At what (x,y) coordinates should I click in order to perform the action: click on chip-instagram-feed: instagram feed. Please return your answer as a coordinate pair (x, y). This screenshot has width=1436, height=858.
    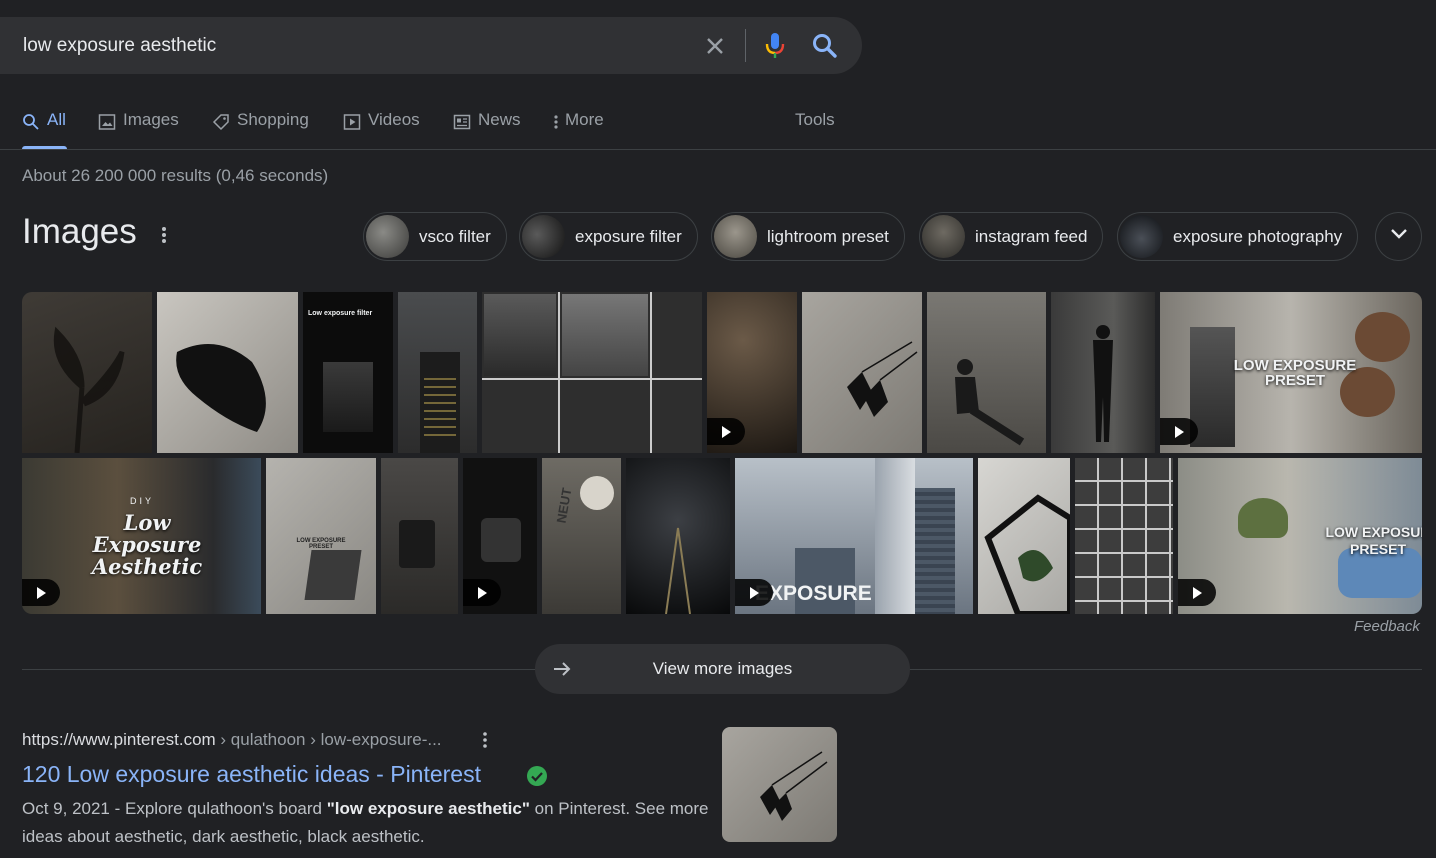
    Looking at the image, I should click on (1011, 236).